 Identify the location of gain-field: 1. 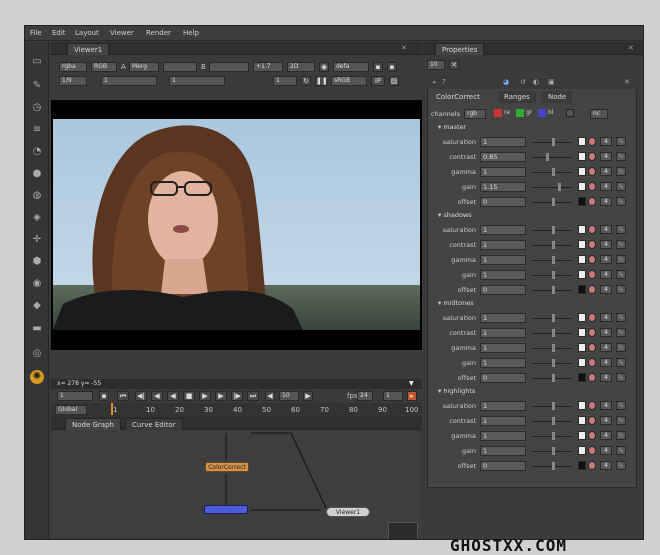
(129, 81).